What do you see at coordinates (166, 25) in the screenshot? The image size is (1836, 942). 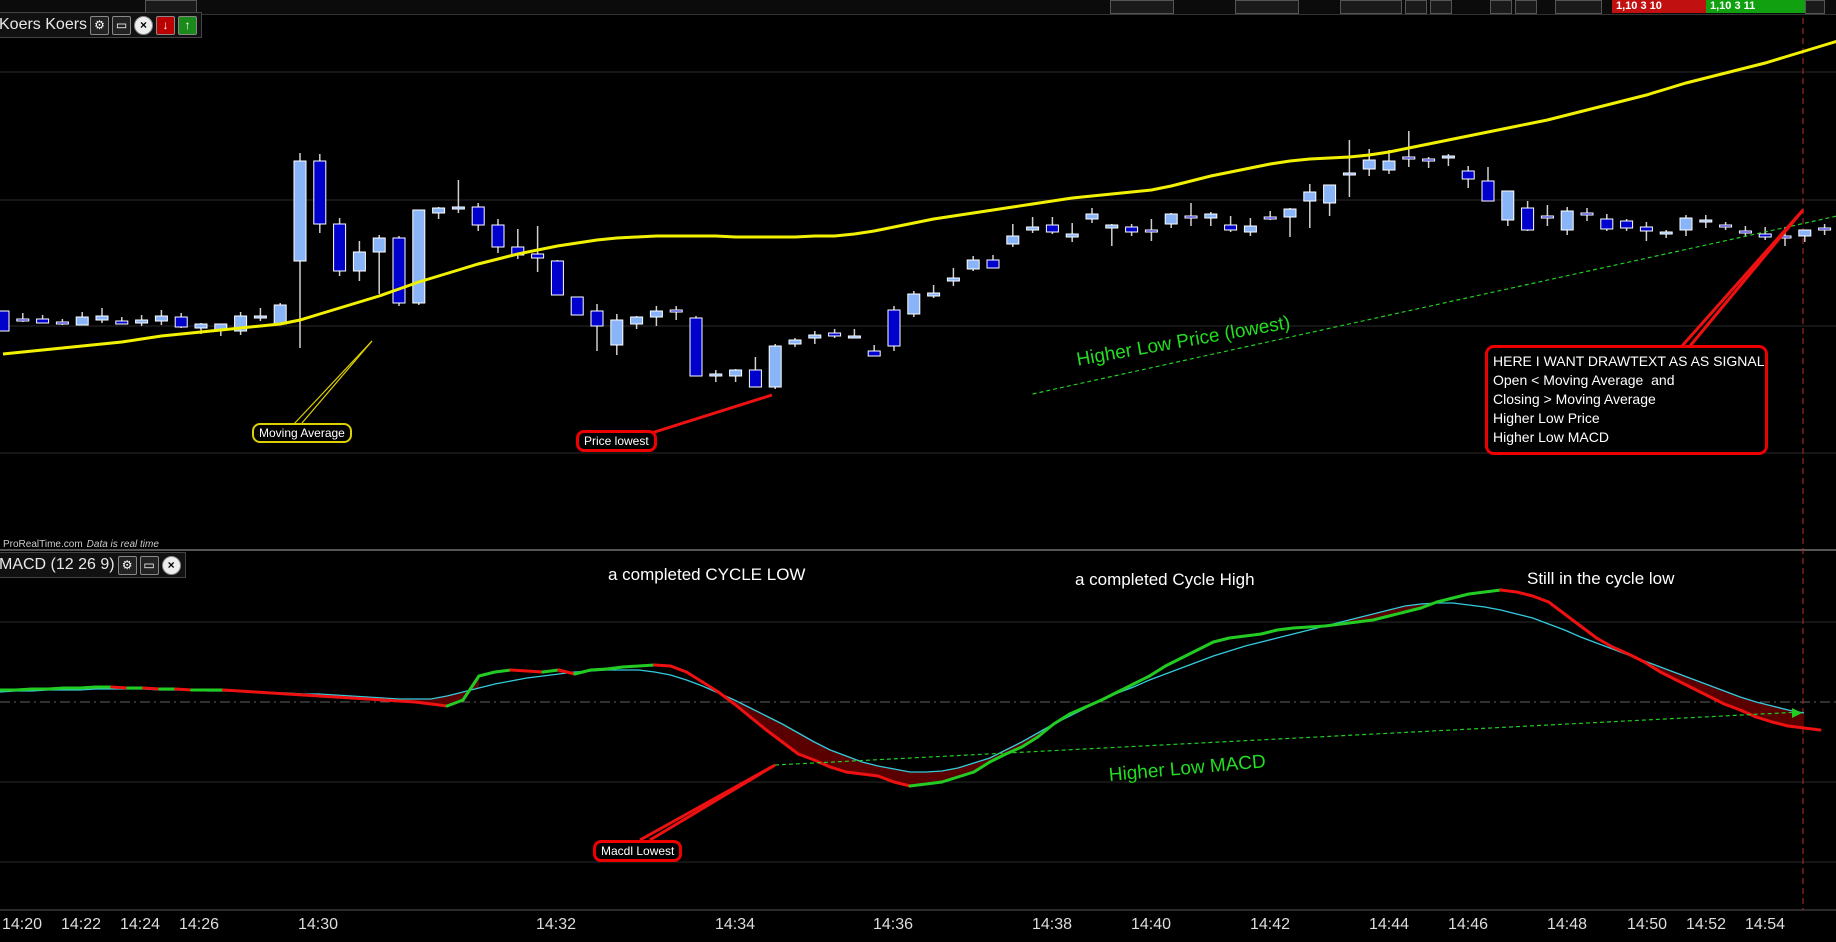 I see `arrow-down-icon: ↓` at bounding box center [166, 25].